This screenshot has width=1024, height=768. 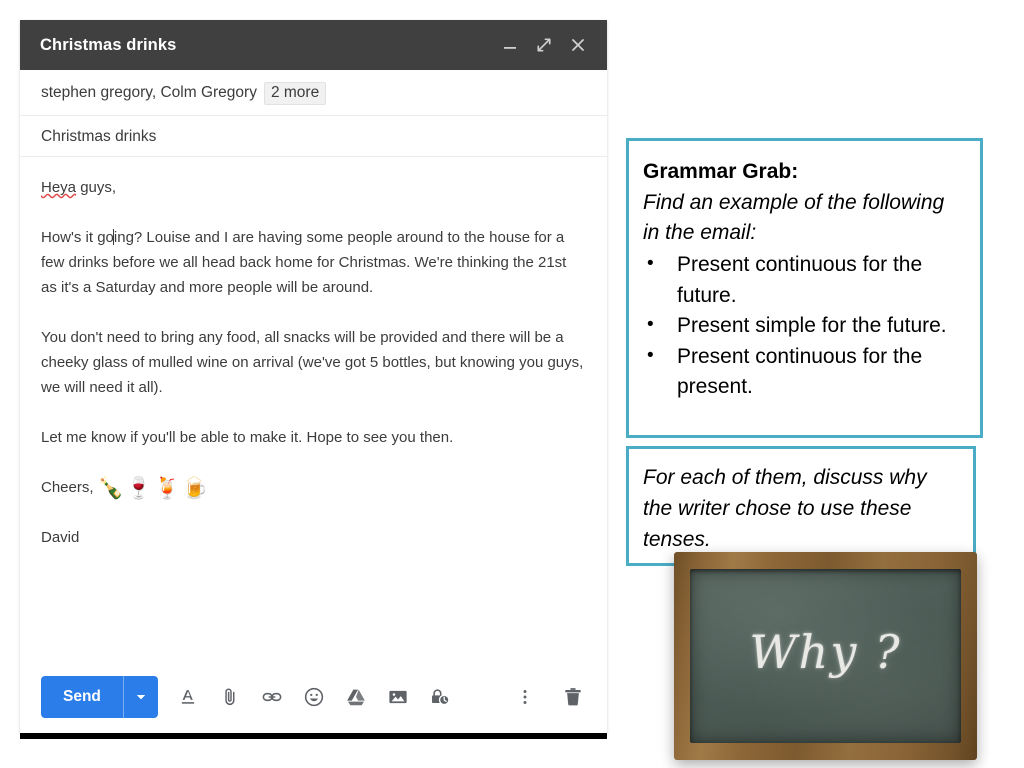 I want to click on recipients-field: stephen gregory, Colm Gregory 2 more, so click(x=313, y=93).